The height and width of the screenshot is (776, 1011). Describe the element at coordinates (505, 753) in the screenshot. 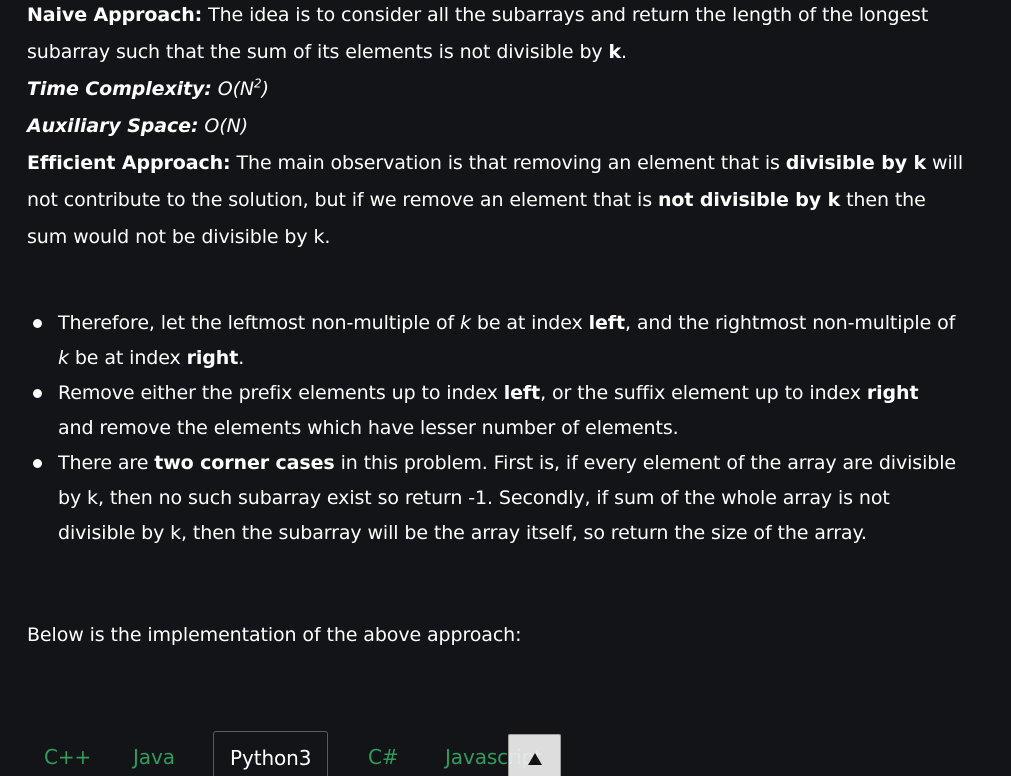

I see `language-tabs: C++ Java Python3 C# Javascript` at that location.